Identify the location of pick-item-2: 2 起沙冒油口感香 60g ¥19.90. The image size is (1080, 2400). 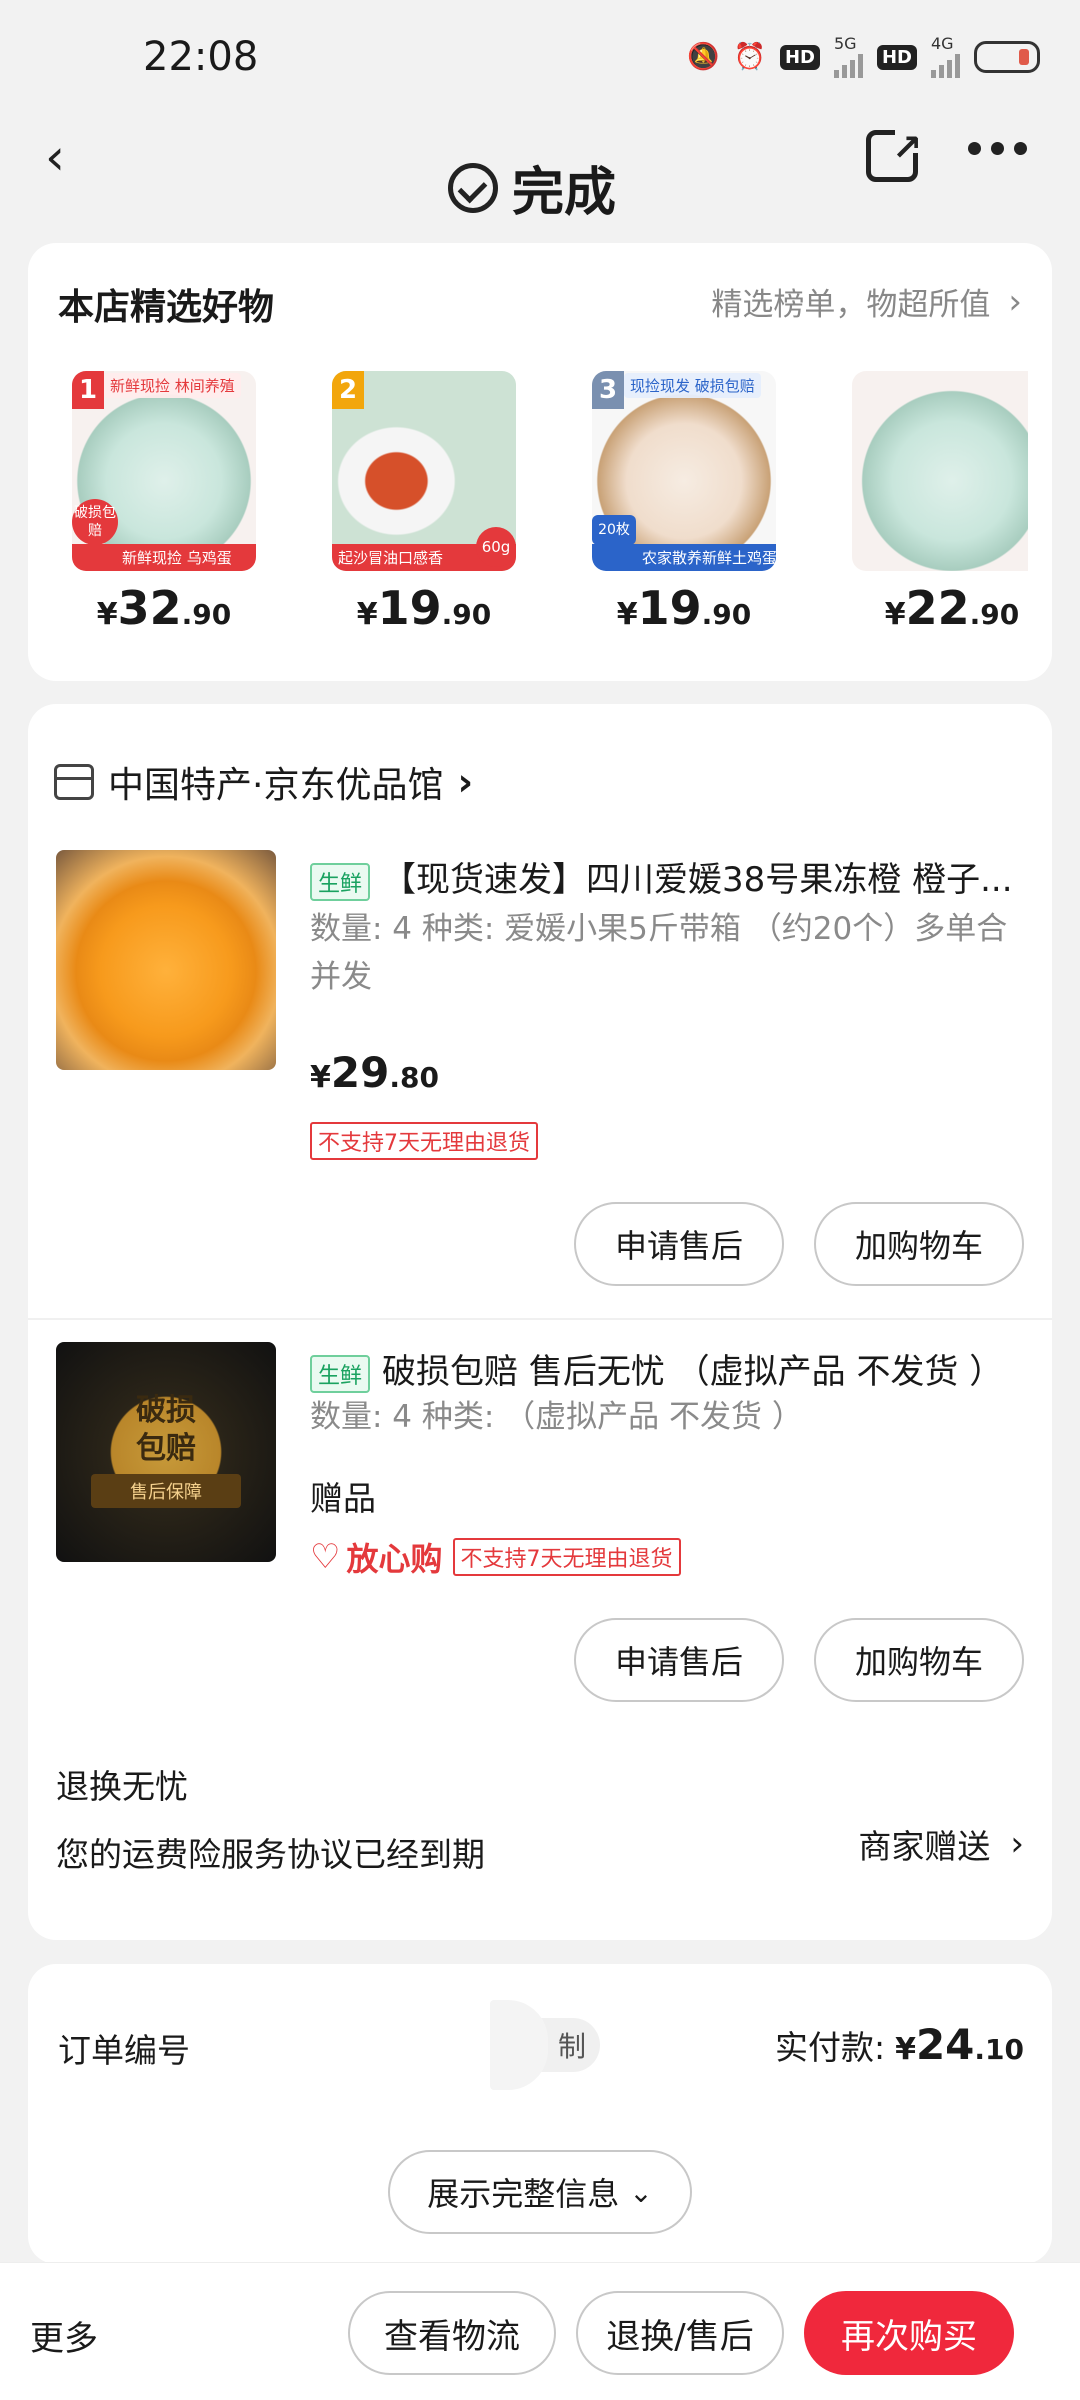
(424, 503).